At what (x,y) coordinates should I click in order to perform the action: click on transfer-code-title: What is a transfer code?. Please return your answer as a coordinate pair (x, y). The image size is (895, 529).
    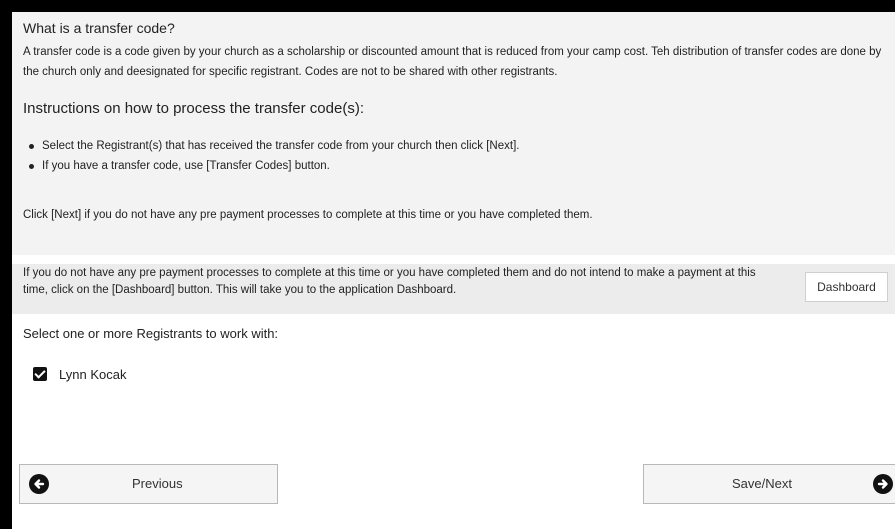
    Looking at the image, I should click on (99, 28).